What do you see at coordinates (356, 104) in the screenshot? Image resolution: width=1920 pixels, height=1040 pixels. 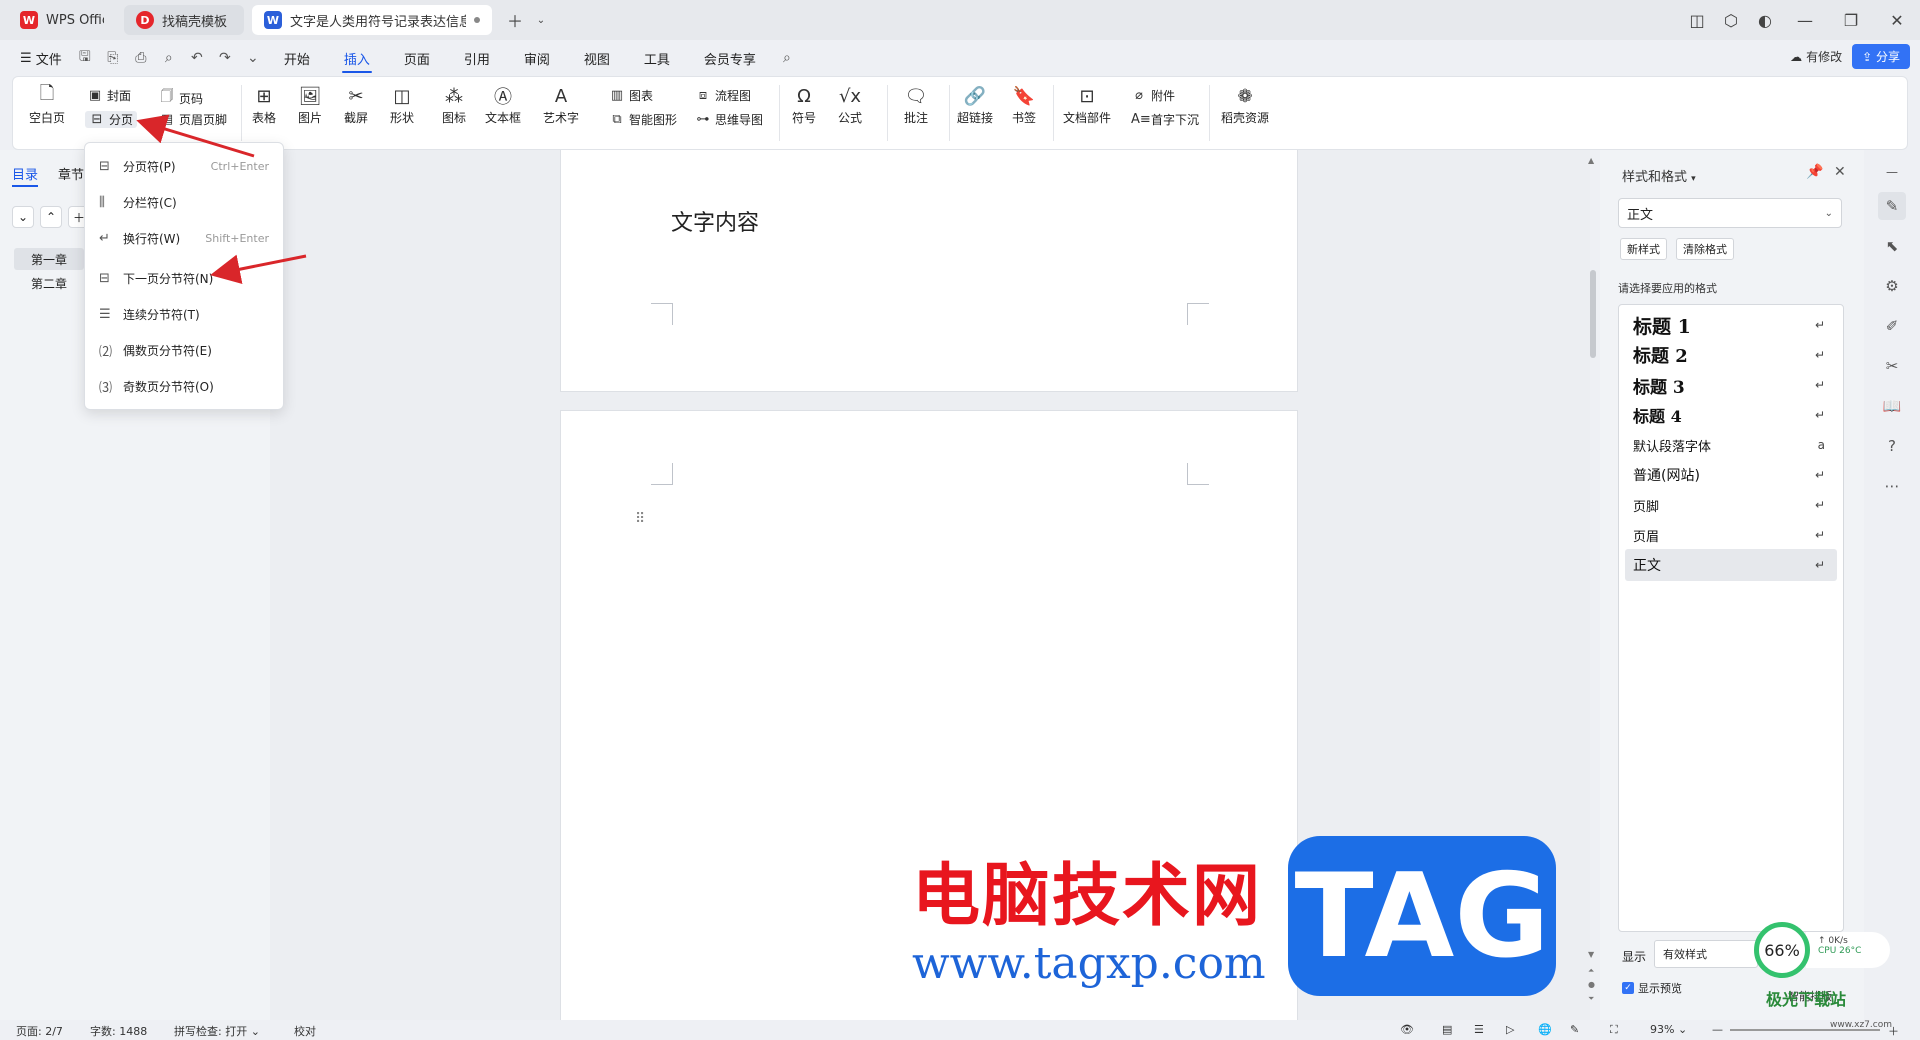 I see `screenshot-button: ✂ 截屏` at bounding box center [356, 104].